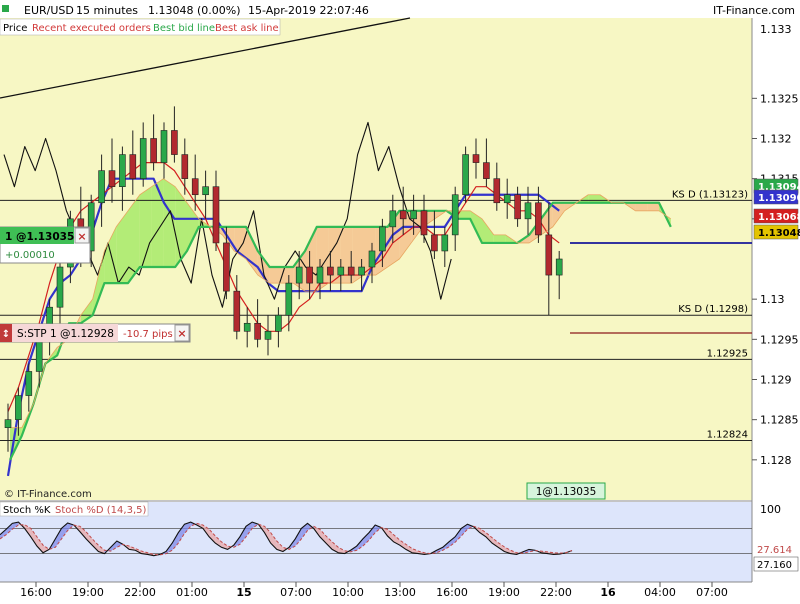 The image size is (800, 604). What do you see at coordinates (27, 510) in the screenshot?
I see `stoch-k-label: Stoch %K` at bounding box center [27, 510].